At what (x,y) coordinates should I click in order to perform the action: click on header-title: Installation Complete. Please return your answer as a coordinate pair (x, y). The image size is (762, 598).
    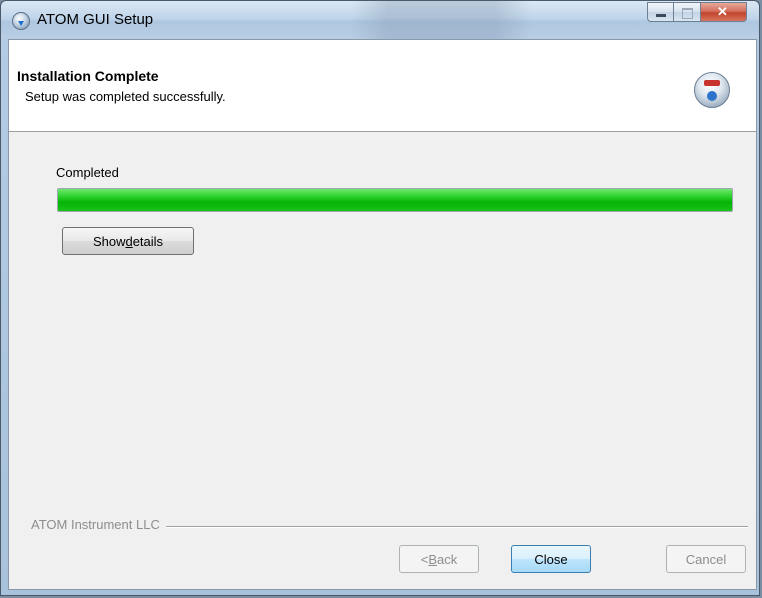
    Looking at the image, I should click on (88, 76).